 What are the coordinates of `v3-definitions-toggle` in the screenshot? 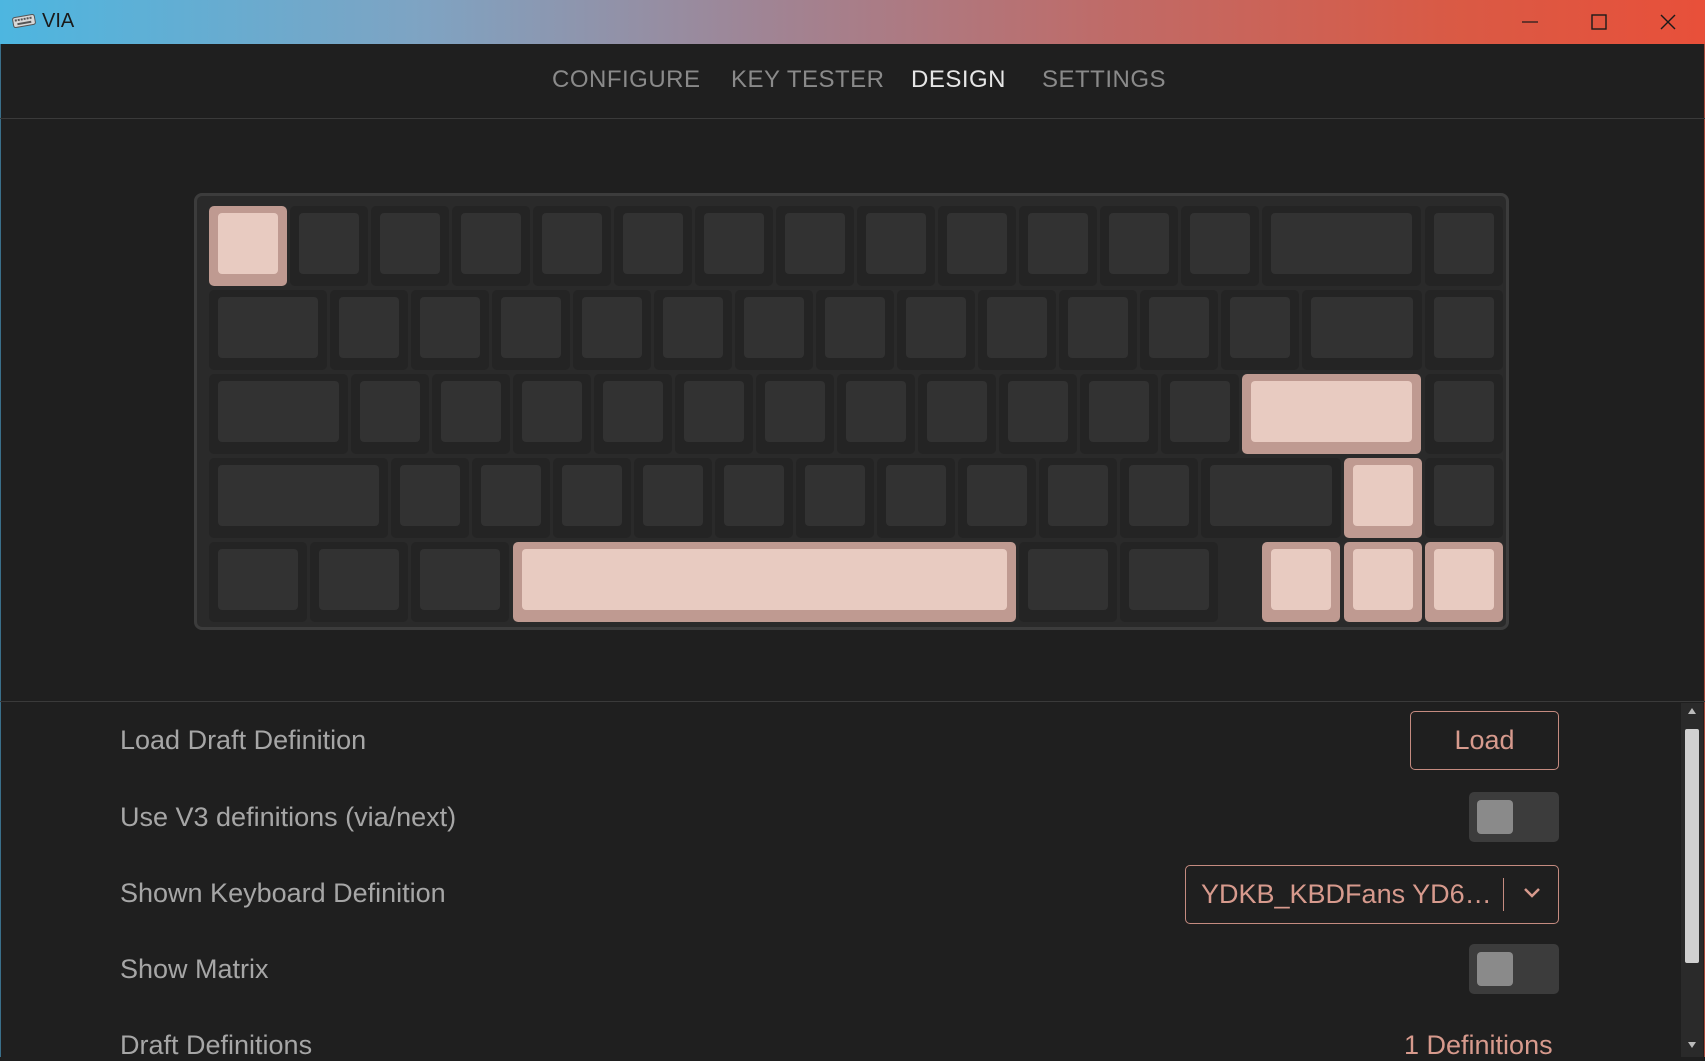 It's located at (1514, 817).